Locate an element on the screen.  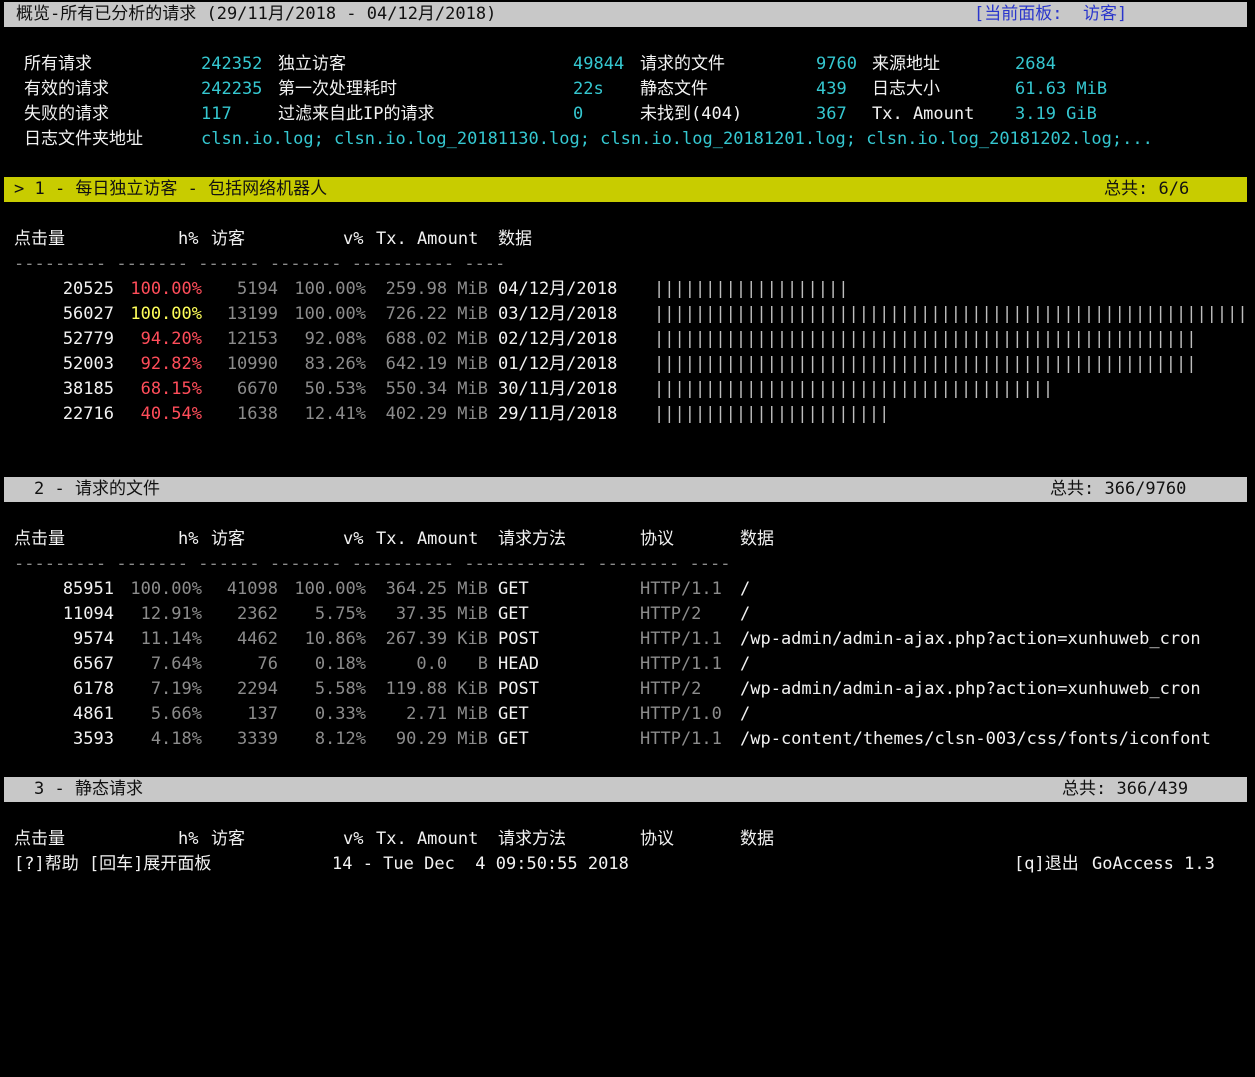
visitors-value: 3339 is located at coordinates (257, 739).